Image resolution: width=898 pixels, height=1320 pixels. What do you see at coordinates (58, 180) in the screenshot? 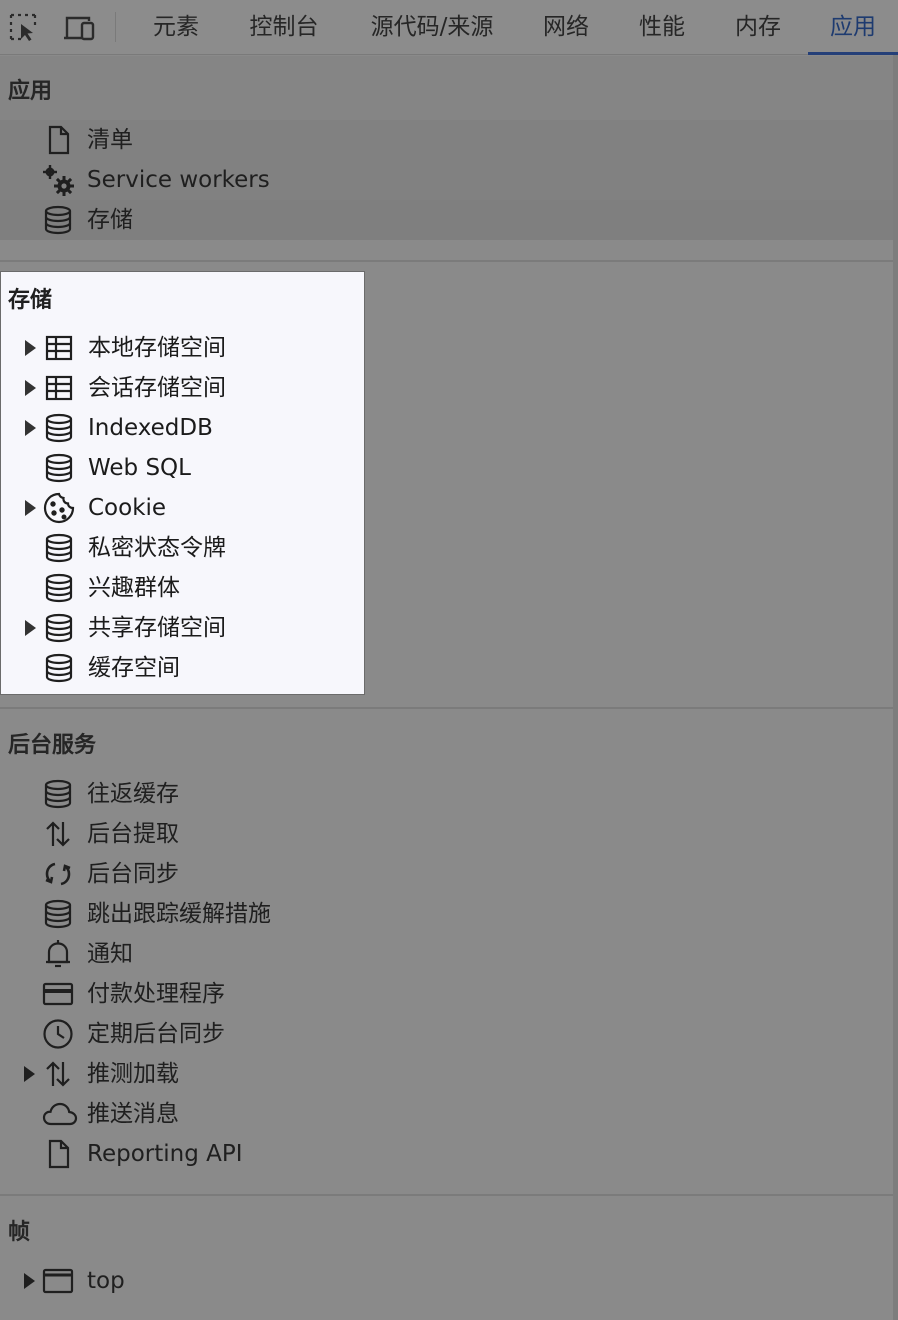
I see `gears-icon` at bounding box center [58, 180].